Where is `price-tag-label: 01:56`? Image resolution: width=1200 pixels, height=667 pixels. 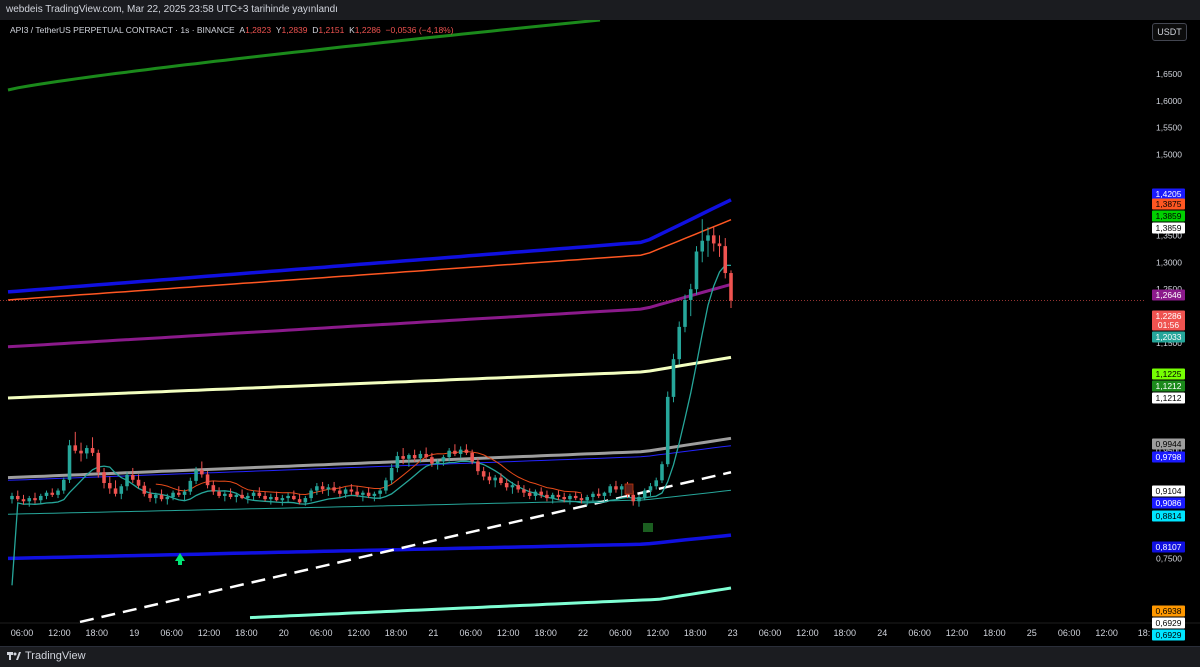 price-tag-label: 01:56 is located at coordinates (1169, 325).